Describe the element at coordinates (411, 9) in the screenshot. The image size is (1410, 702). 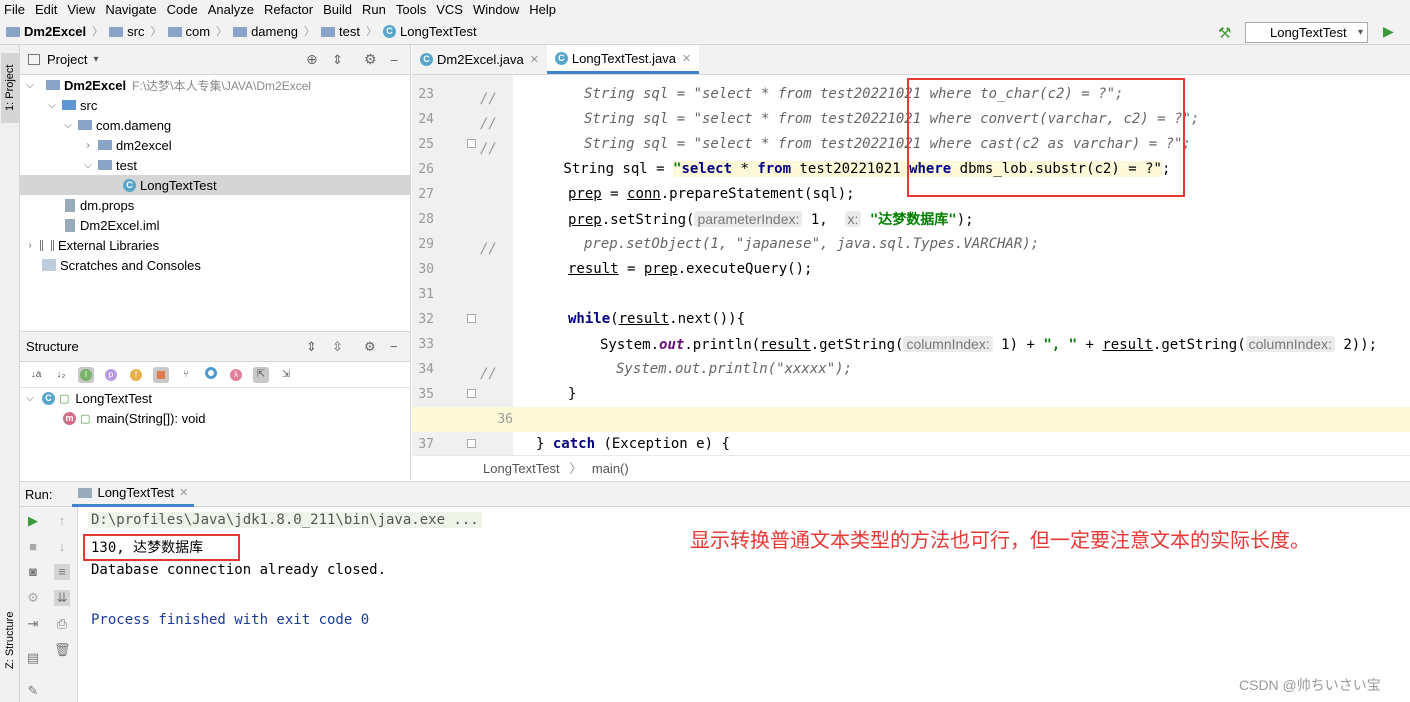
I see `menu-tools: Tools` at that location.